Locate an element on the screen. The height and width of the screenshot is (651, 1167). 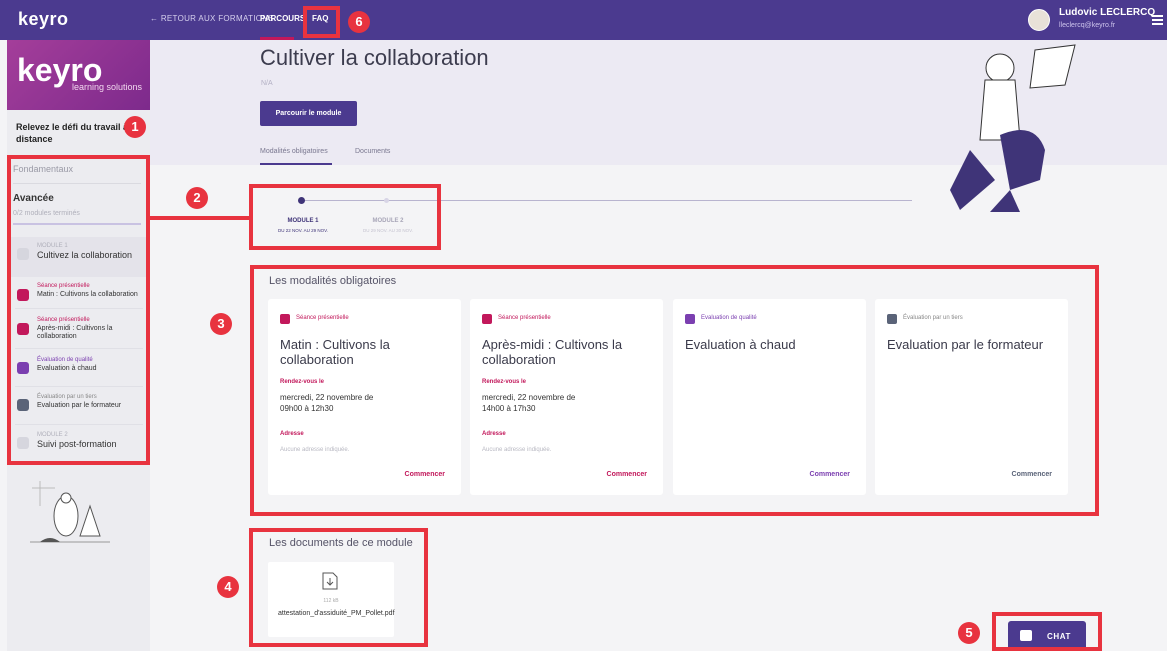
annotation-marker-6: 6 is located at coordinates (359, 22).